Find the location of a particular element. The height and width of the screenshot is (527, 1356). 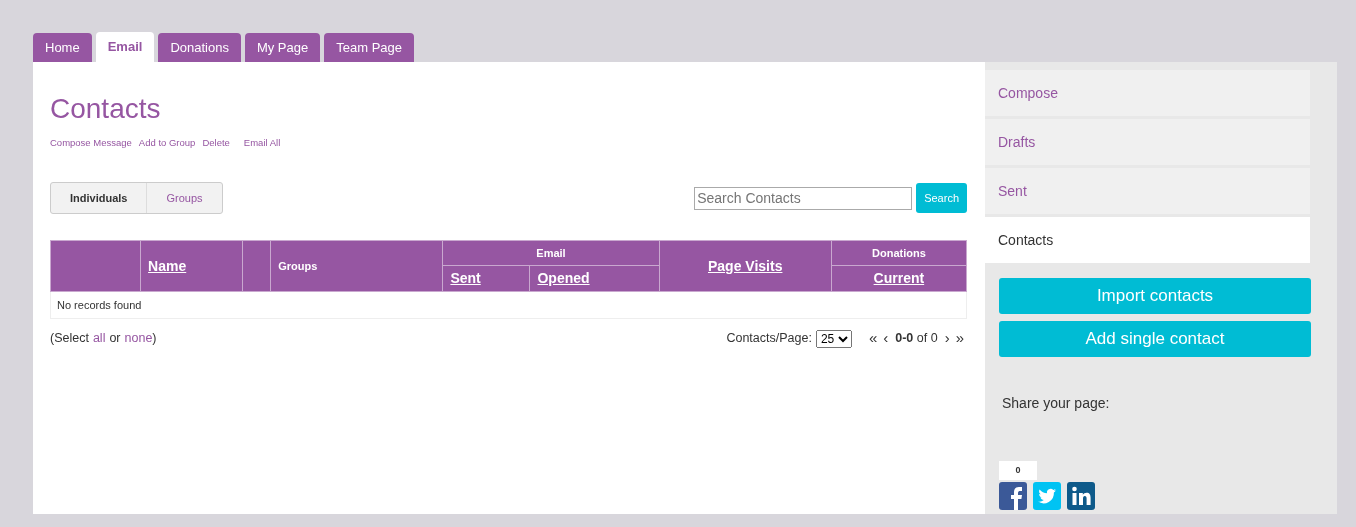

tab: Email is located at coordinates (125, 47).